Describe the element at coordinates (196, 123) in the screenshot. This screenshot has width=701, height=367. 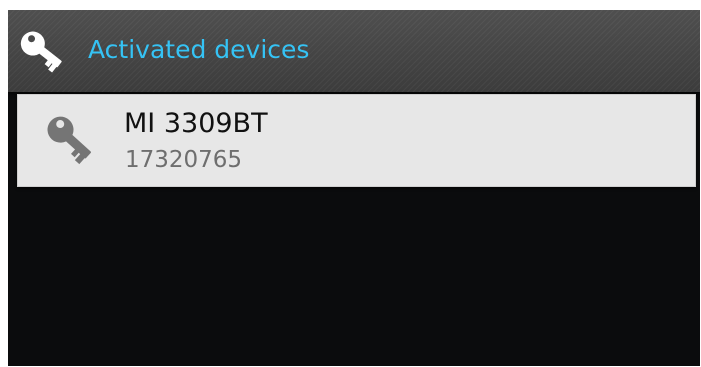
I see `device-name: MI 3309BT` at that location.